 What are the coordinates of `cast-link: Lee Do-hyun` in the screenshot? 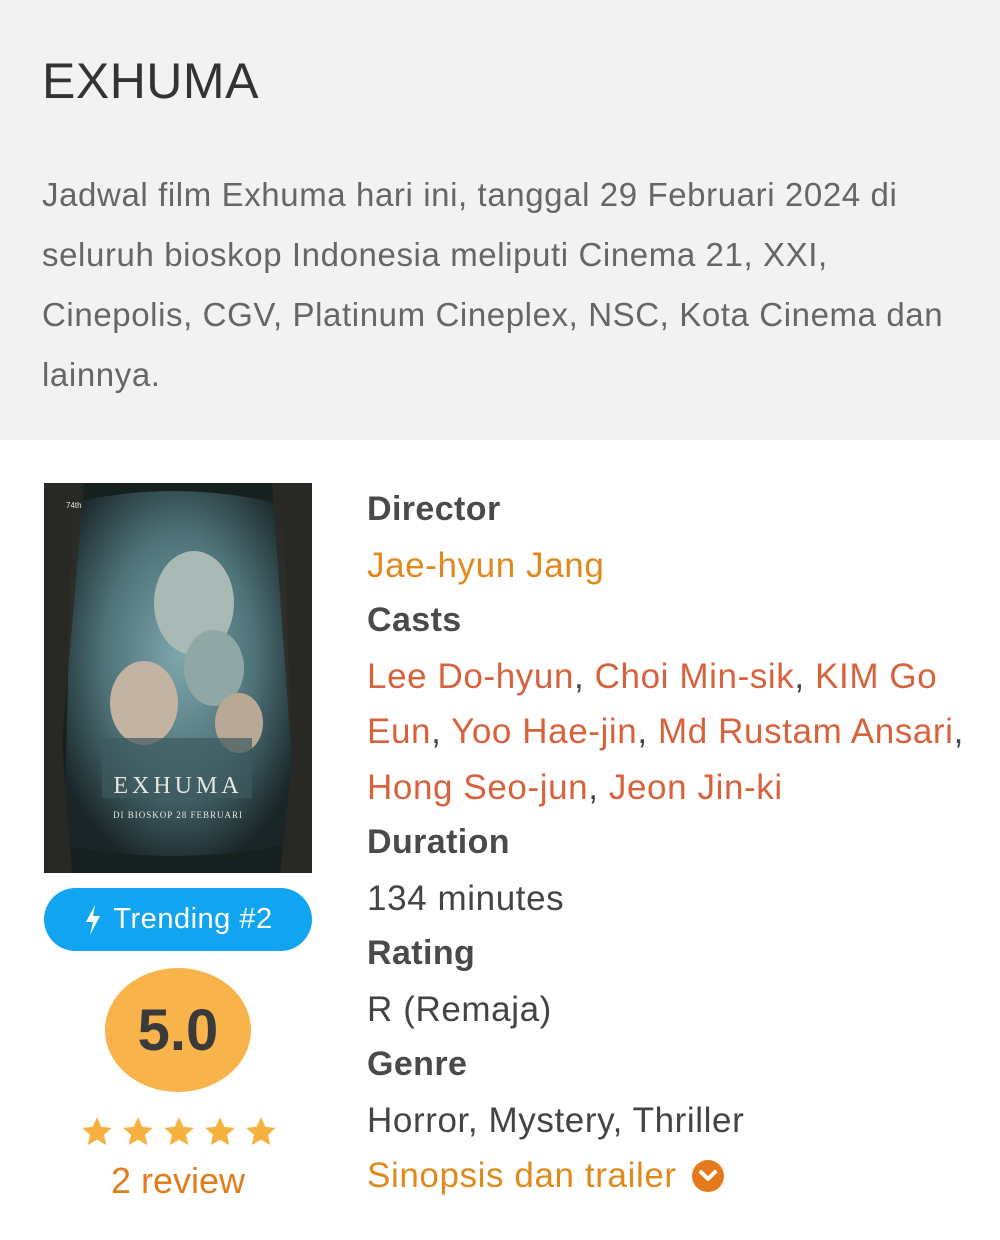 It's located at (470, 676).